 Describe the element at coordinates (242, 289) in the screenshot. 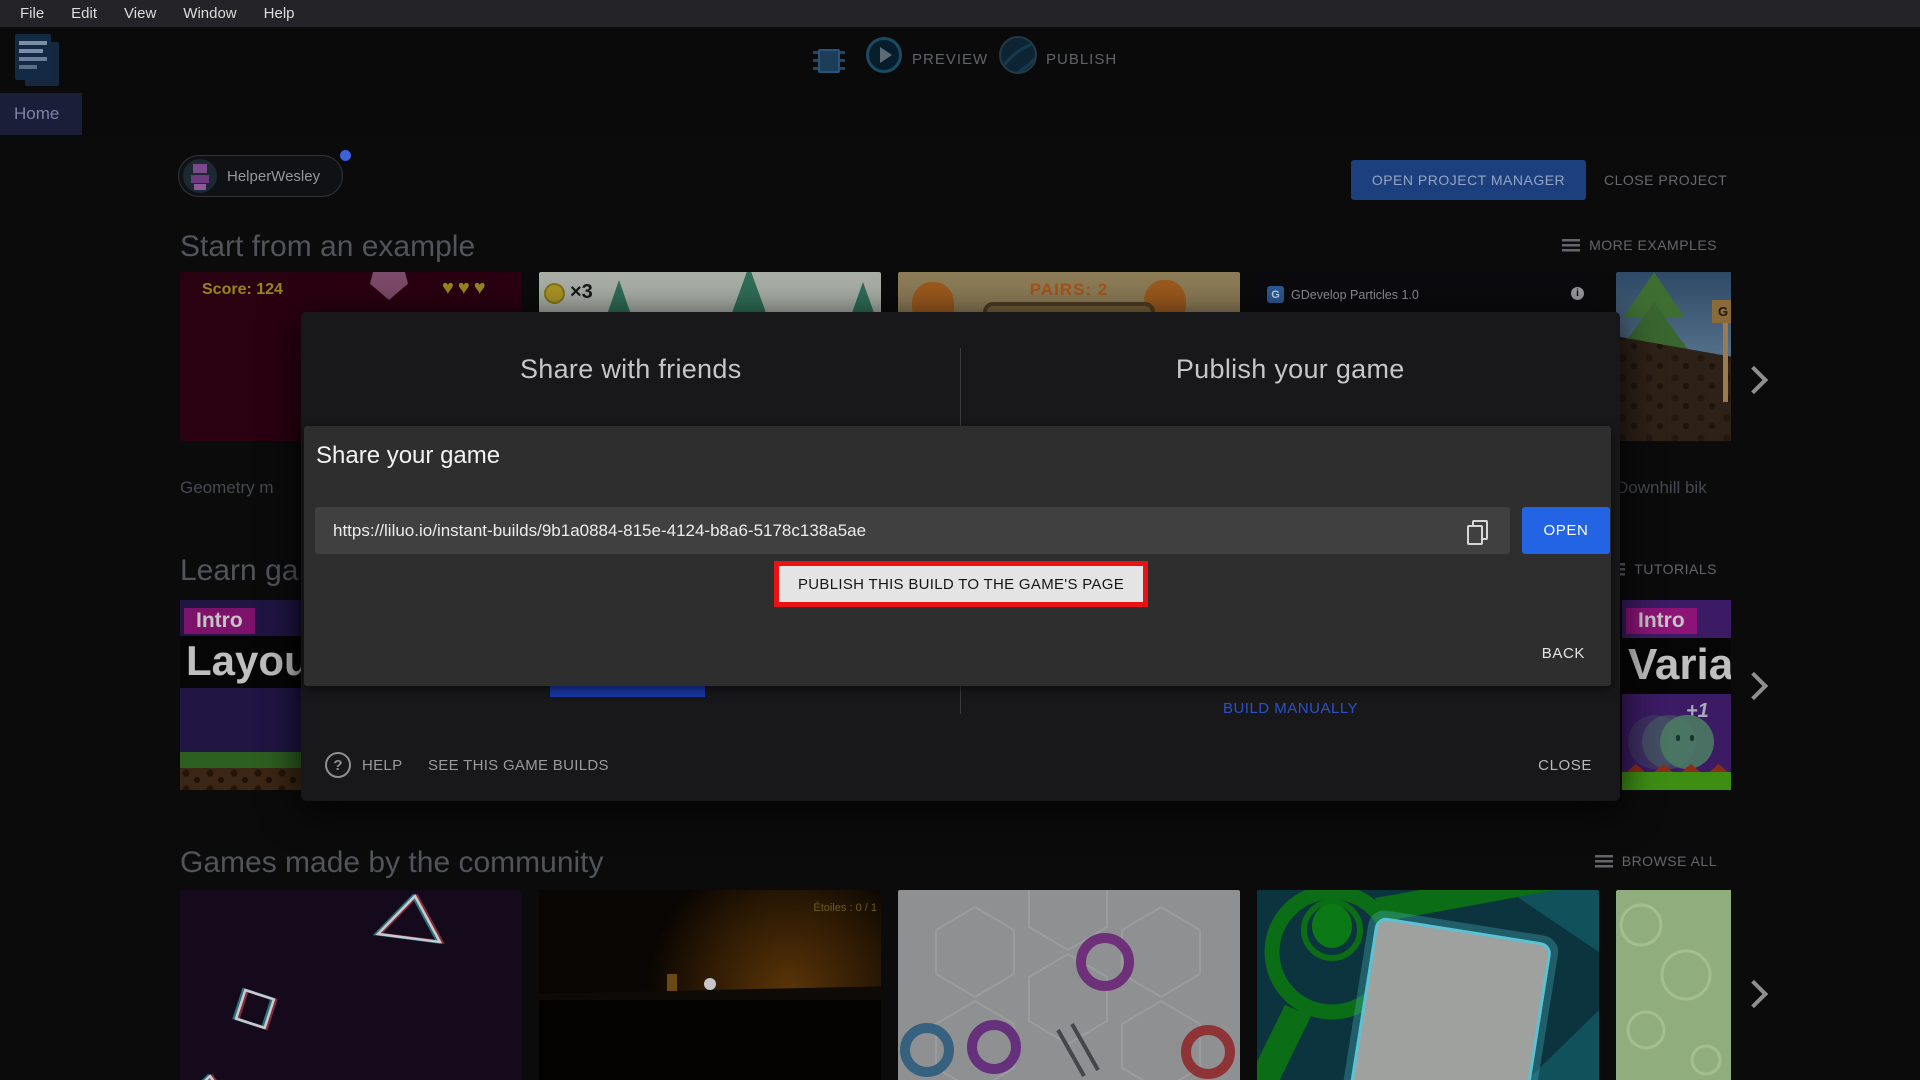

I see `game-score-text: Score: 124` at that location.